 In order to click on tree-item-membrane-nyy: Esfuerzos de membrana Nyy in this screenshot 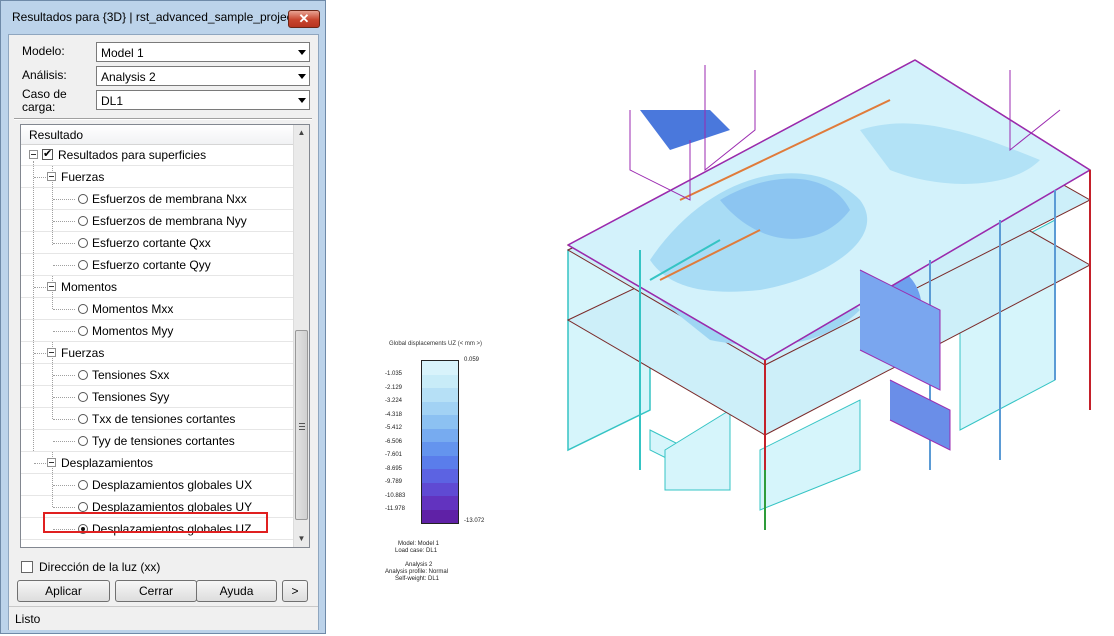, I will do `click(157, 221)`.